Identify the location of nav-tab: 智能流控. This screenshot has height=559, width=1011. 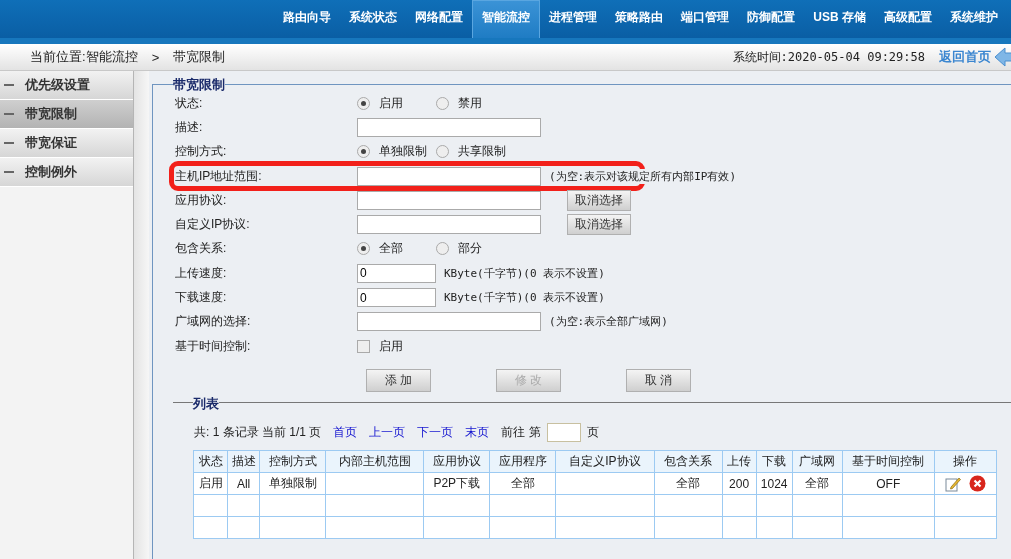
(506, 19).